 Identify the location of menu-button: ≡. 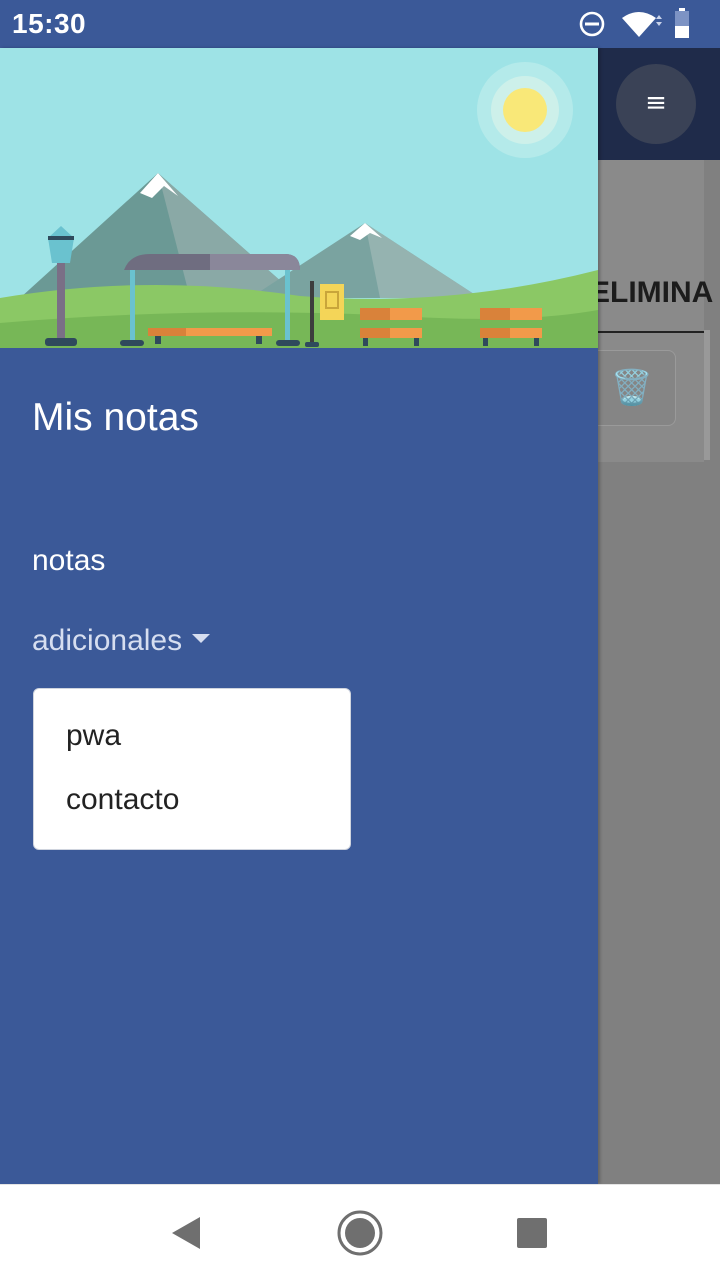
(656, 104).